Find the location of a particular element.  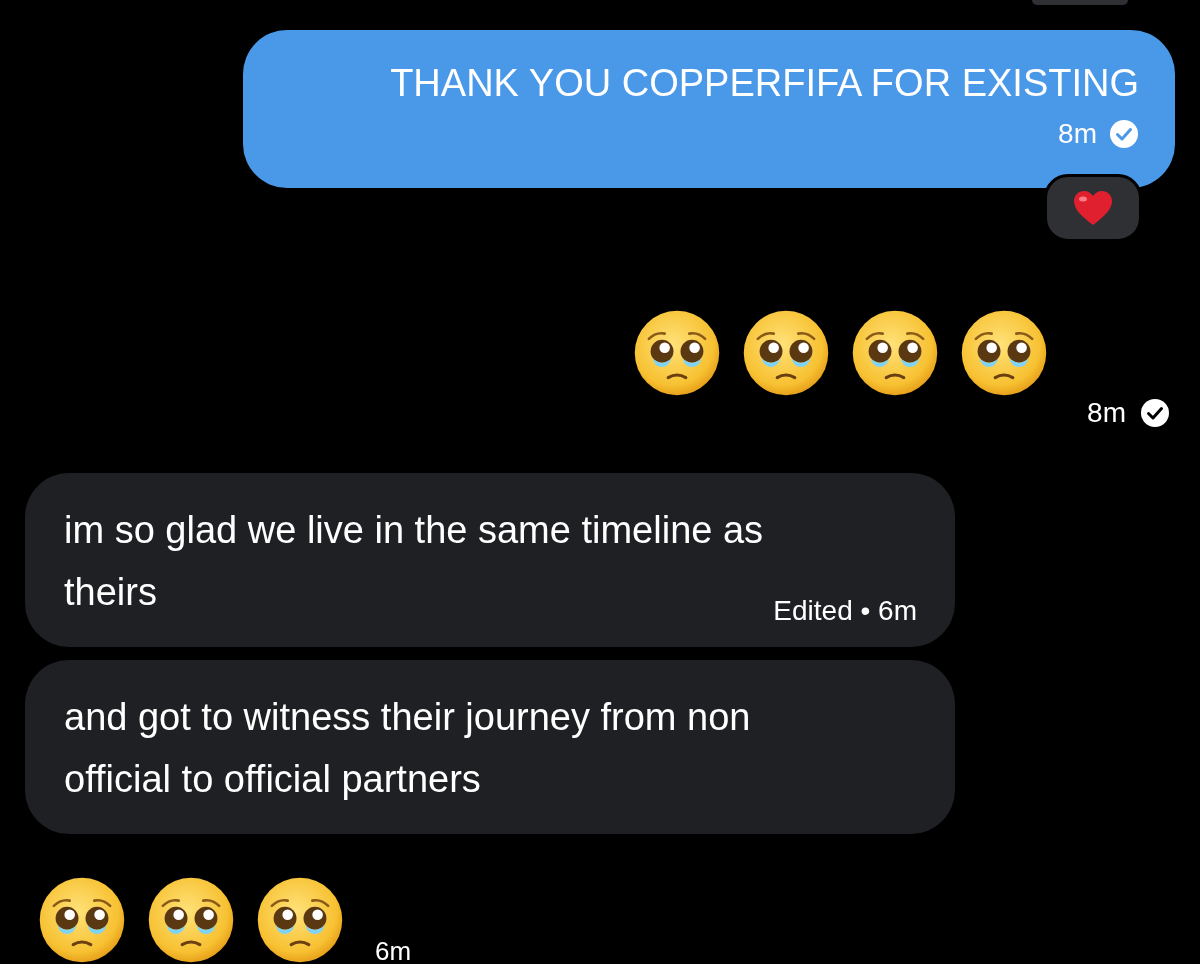

message-text: and got to witness their journey from non official to official partners is located at coordinates (408, 748).